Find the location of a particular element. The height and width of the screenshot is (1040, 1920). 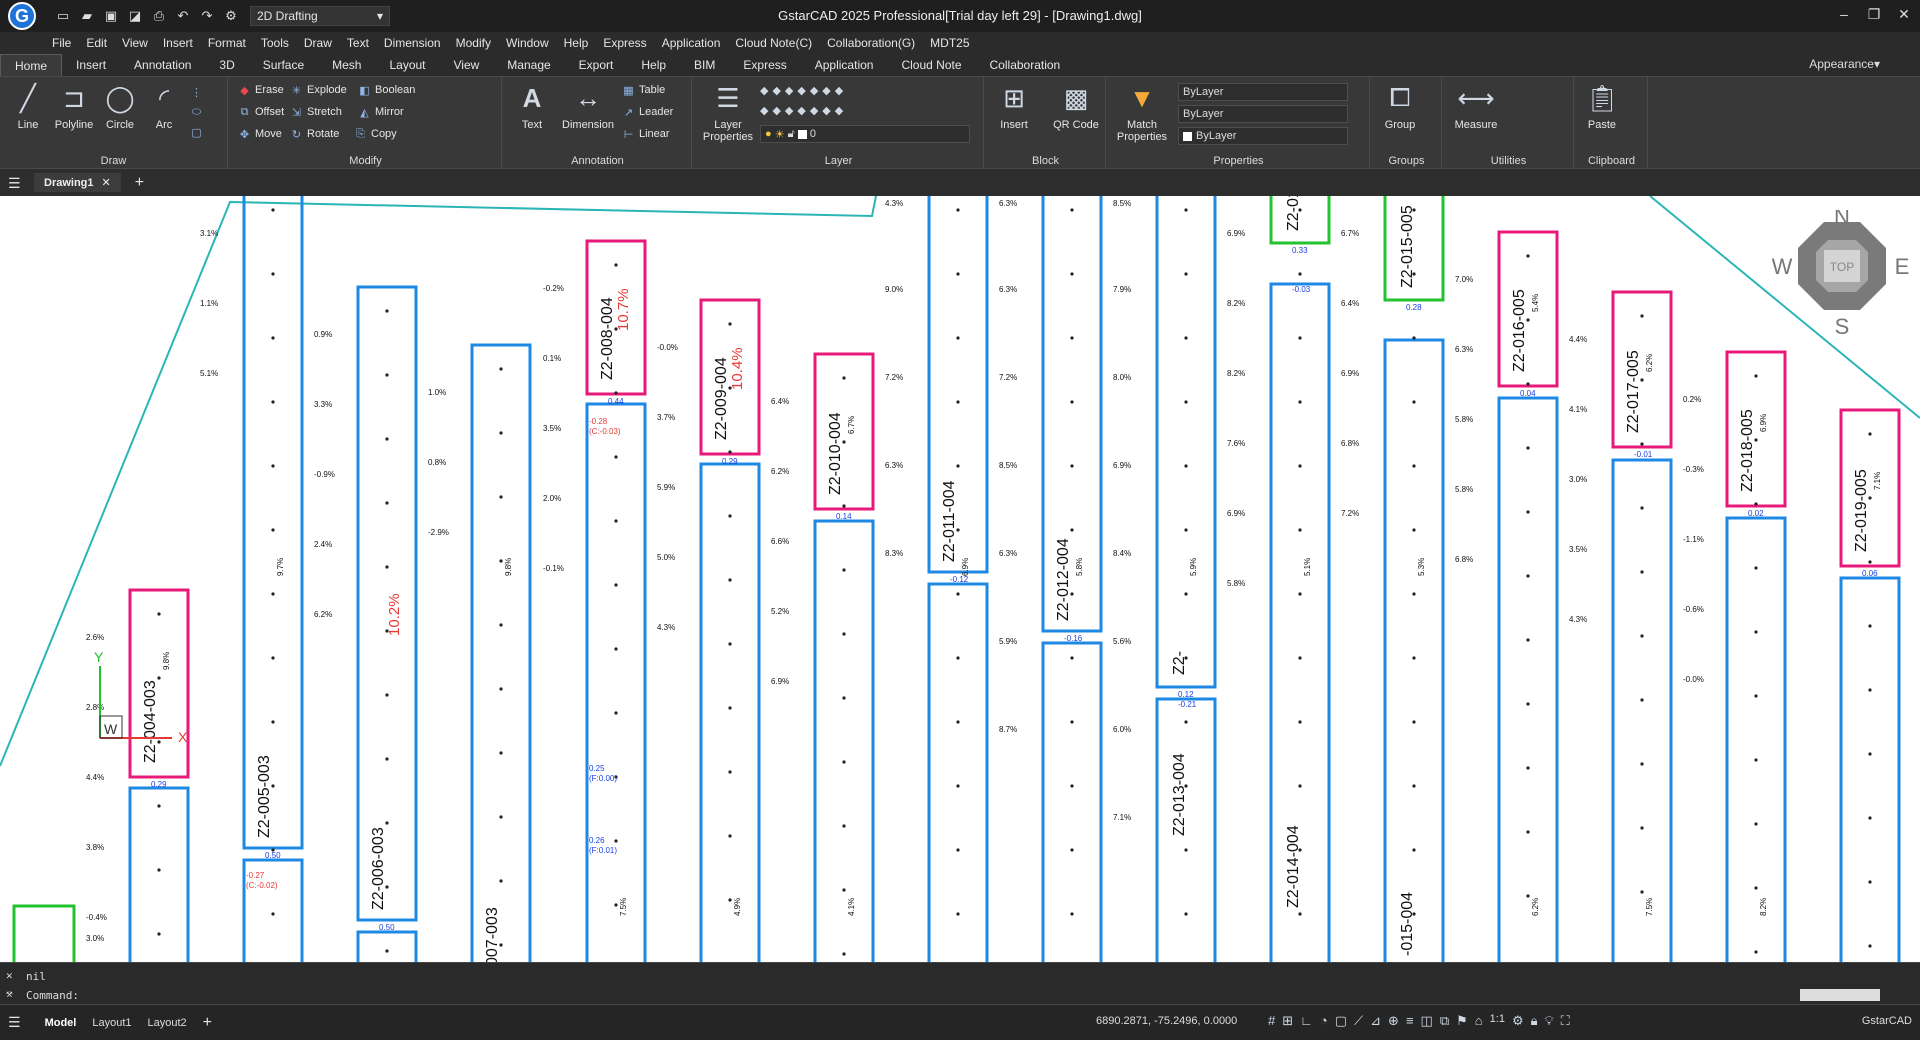

tab-cloud-note: Cloud Note is located at coordinates (931, 65).